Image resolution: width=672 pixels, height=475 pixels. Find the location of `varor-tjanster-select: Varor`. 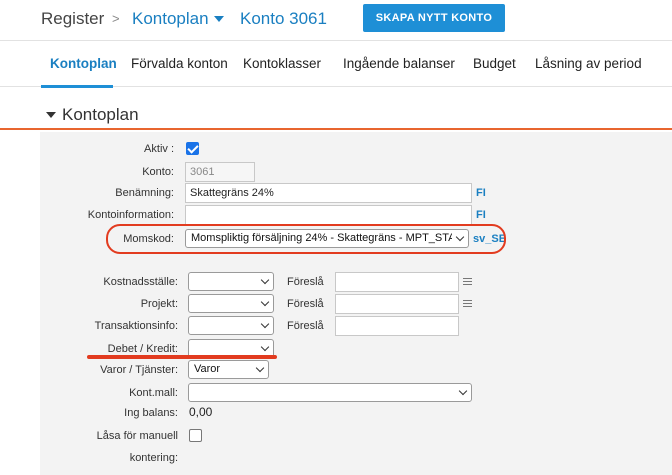

varor-tjanster-select: Varor is located at coordinates (228, 369).